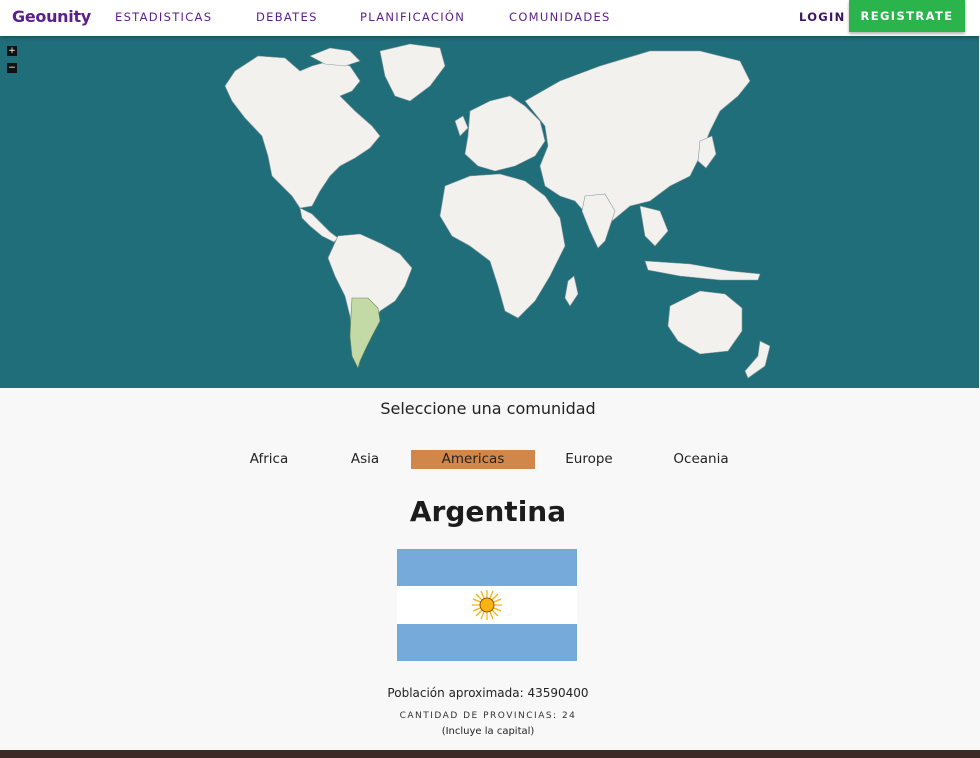  Describe the element at coordinates (598, 221) in the screenshot. I see `india-land` at that location.